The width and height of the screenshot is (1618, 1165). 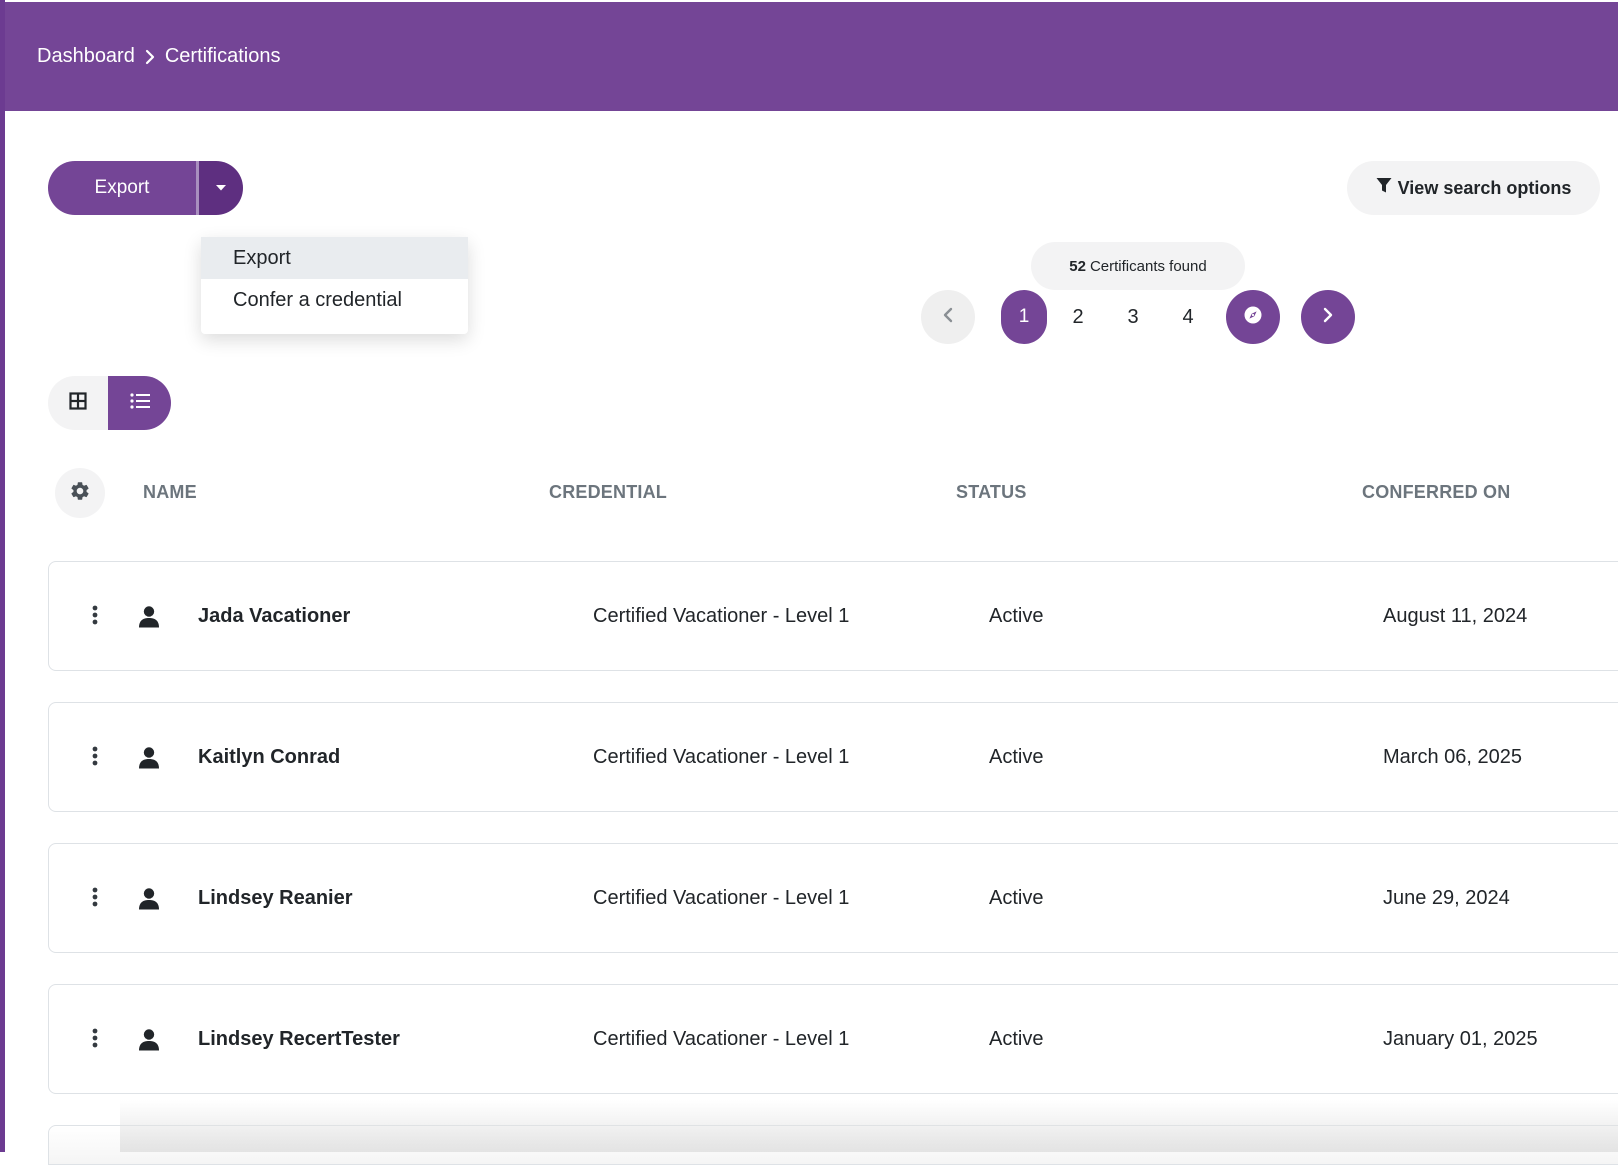 What do you see at coordinates (1484, 187) in the screenshot?
I see `search-options-label: View search options` at bounding box center [1484, 187].